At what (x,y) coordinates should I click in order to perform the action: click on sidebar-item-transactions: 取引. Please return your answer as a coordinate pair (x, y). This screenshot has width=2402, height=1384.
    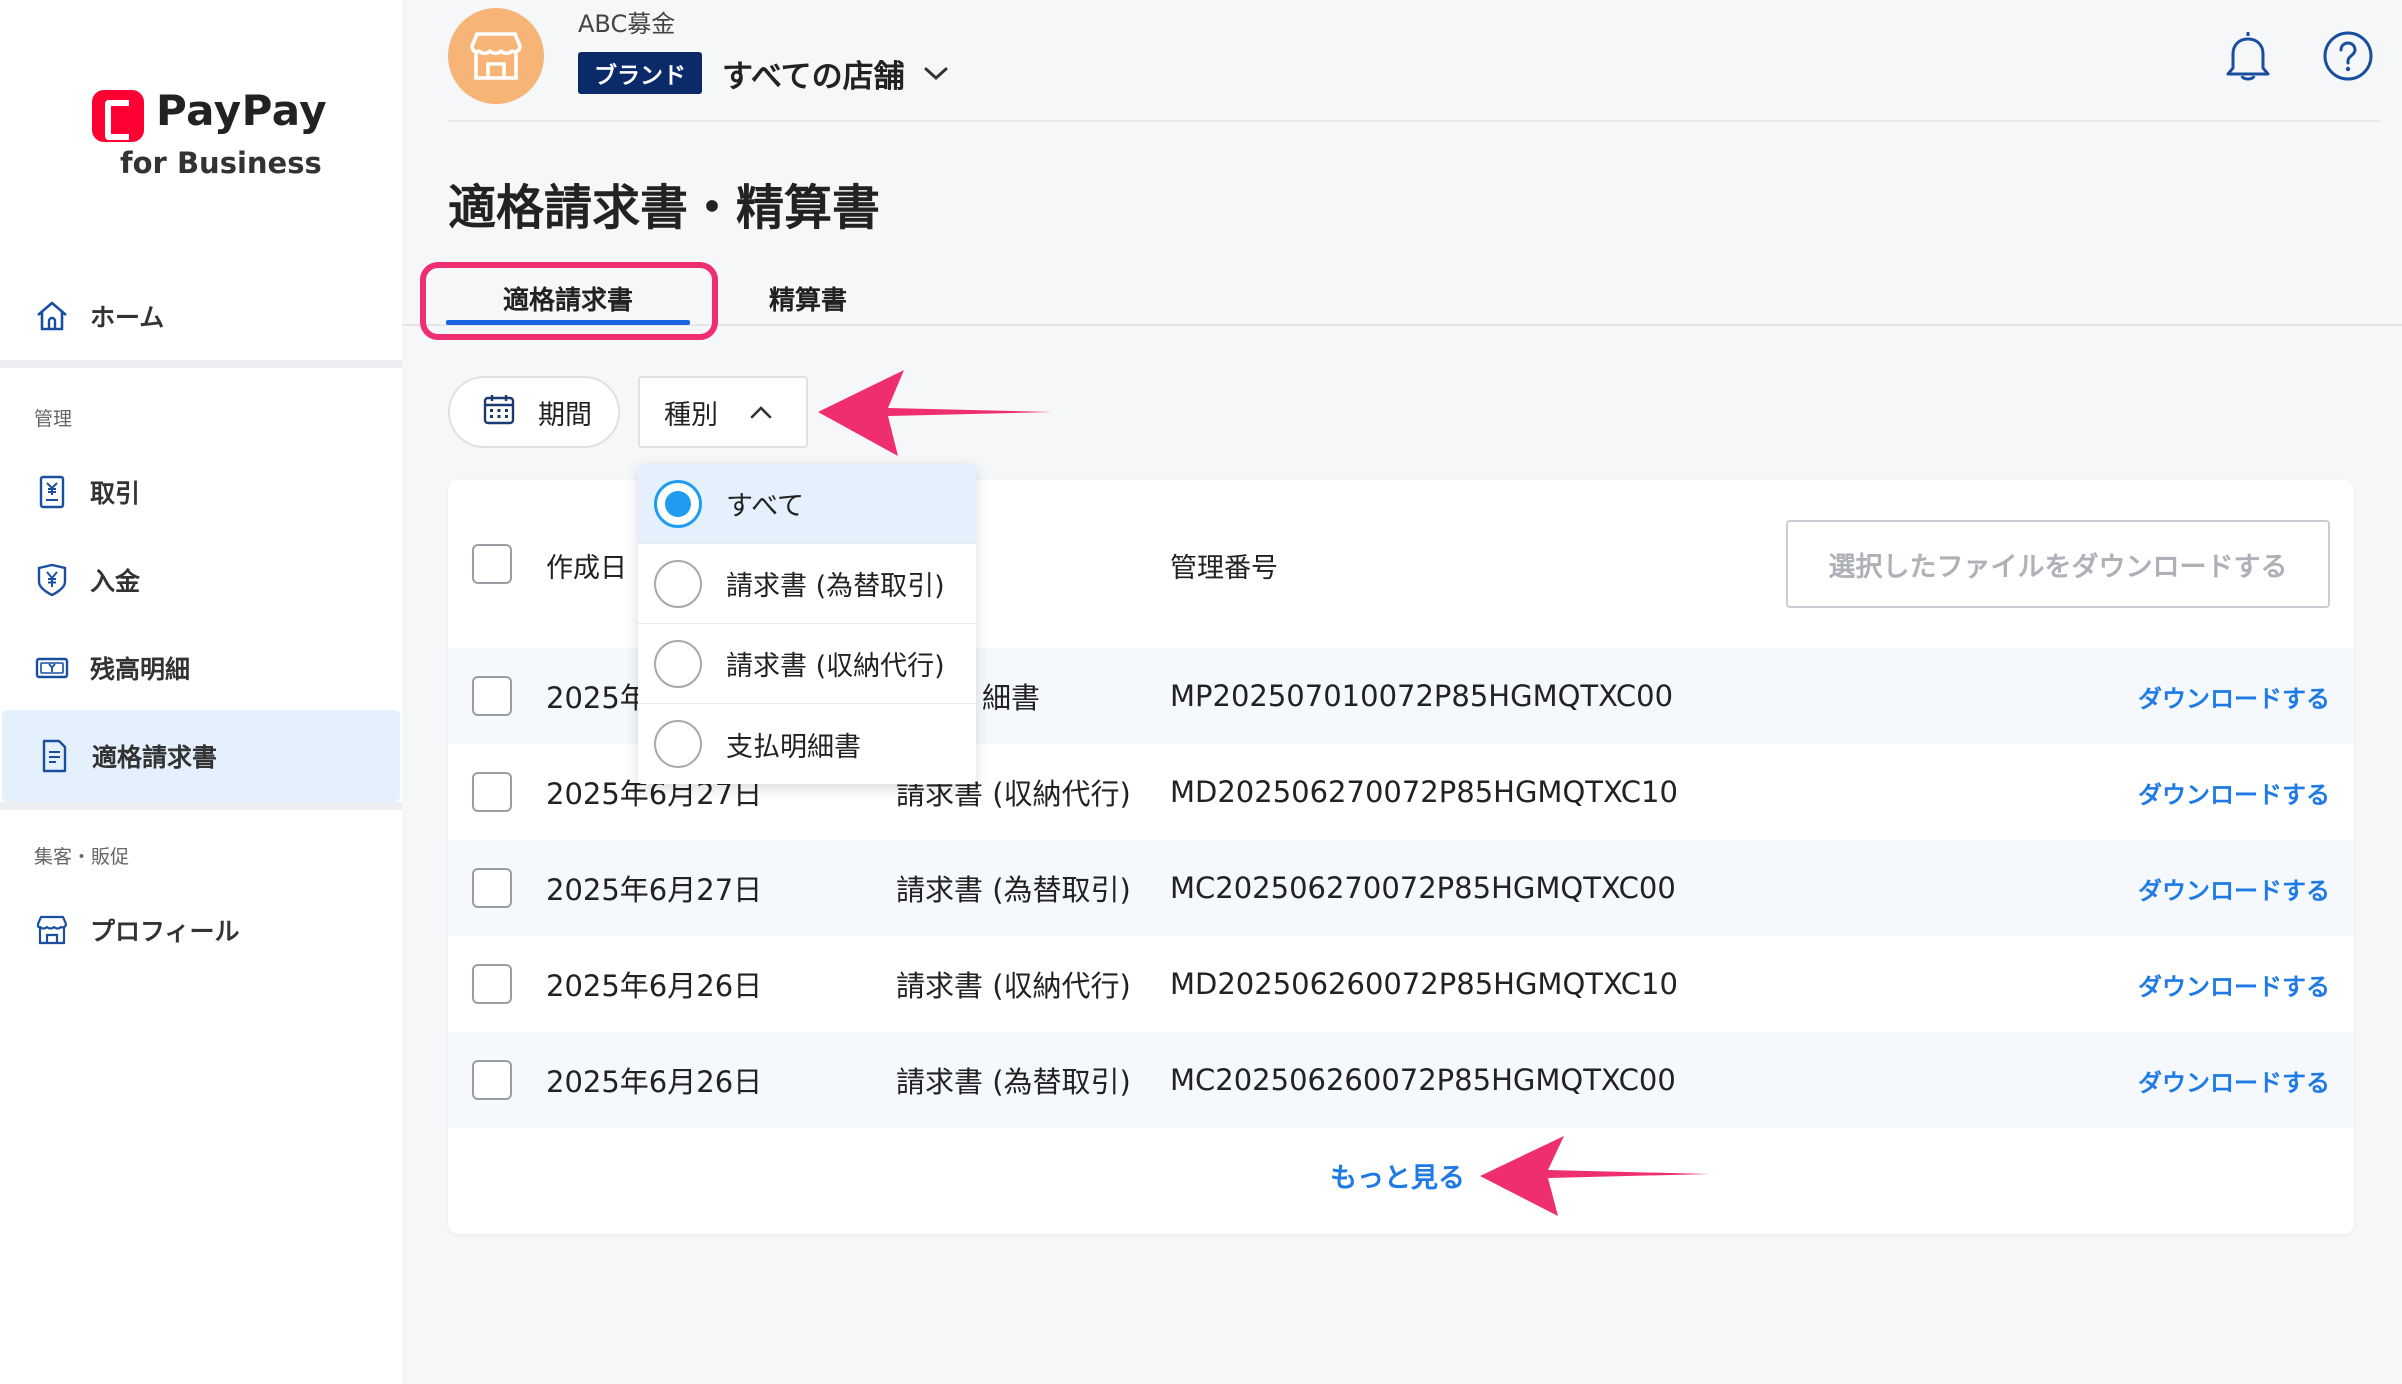
    Looking at the image, I should click on (201, 492).